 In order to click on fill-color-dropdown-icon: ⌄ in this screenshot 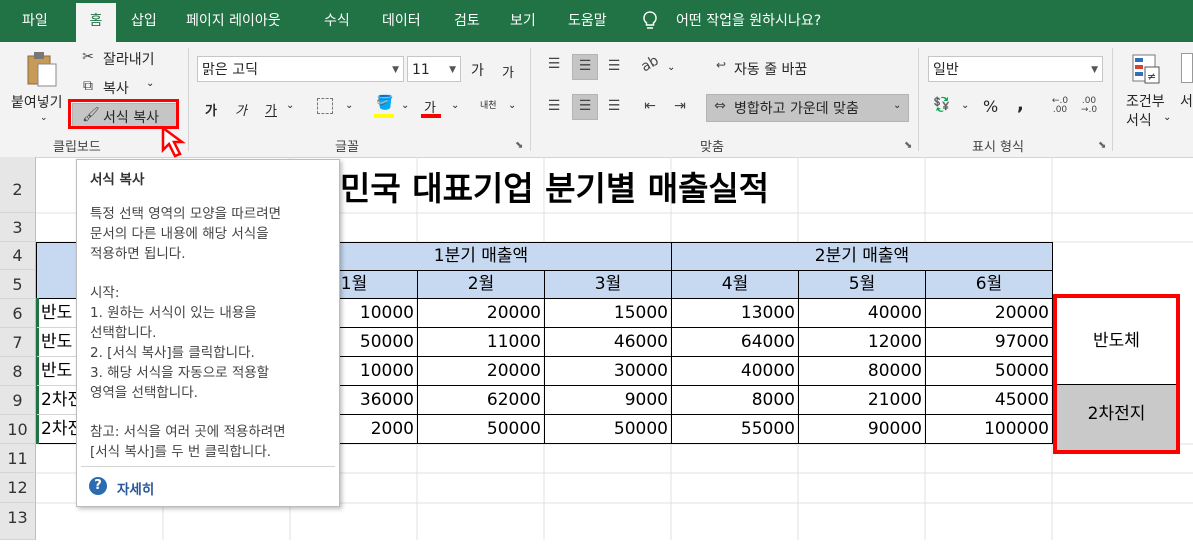, I will do `click(405, 105)`.